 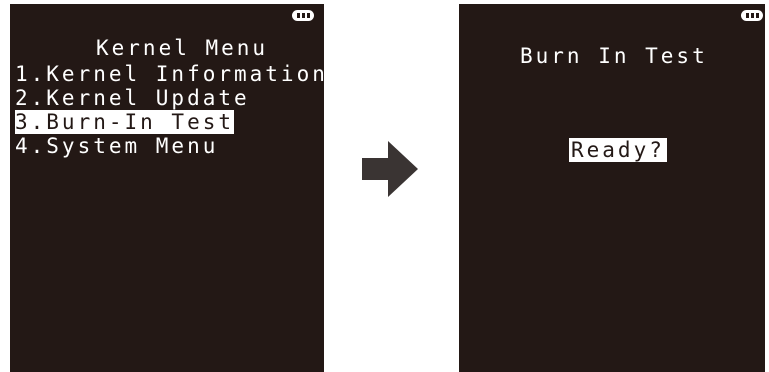 What do you see at coordinates (182, 48) in the screenshot?
I see `screen-title: Kernel Menu` at bounding box center [182, 48].